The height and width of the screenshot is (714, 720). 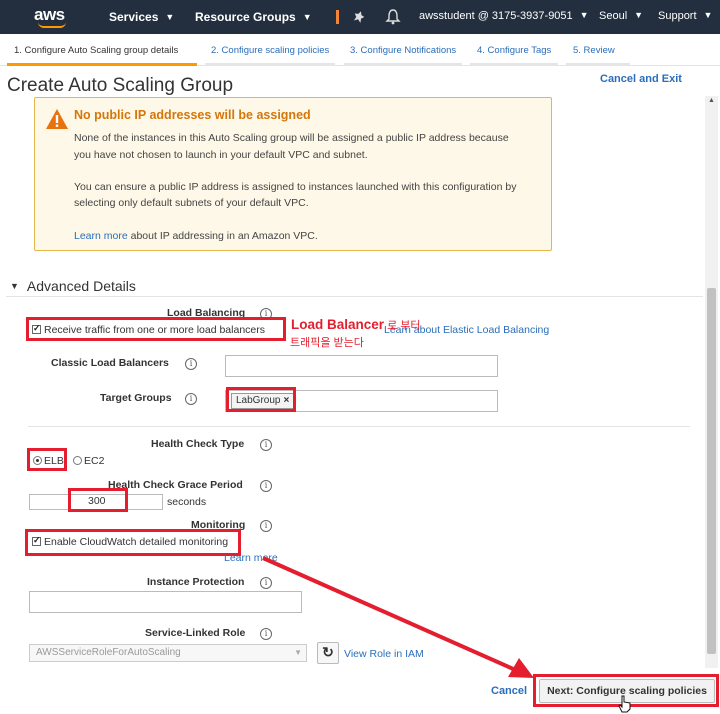 I want to click on instance-protection-label: Instance Protection, so click(x=196, y=582).